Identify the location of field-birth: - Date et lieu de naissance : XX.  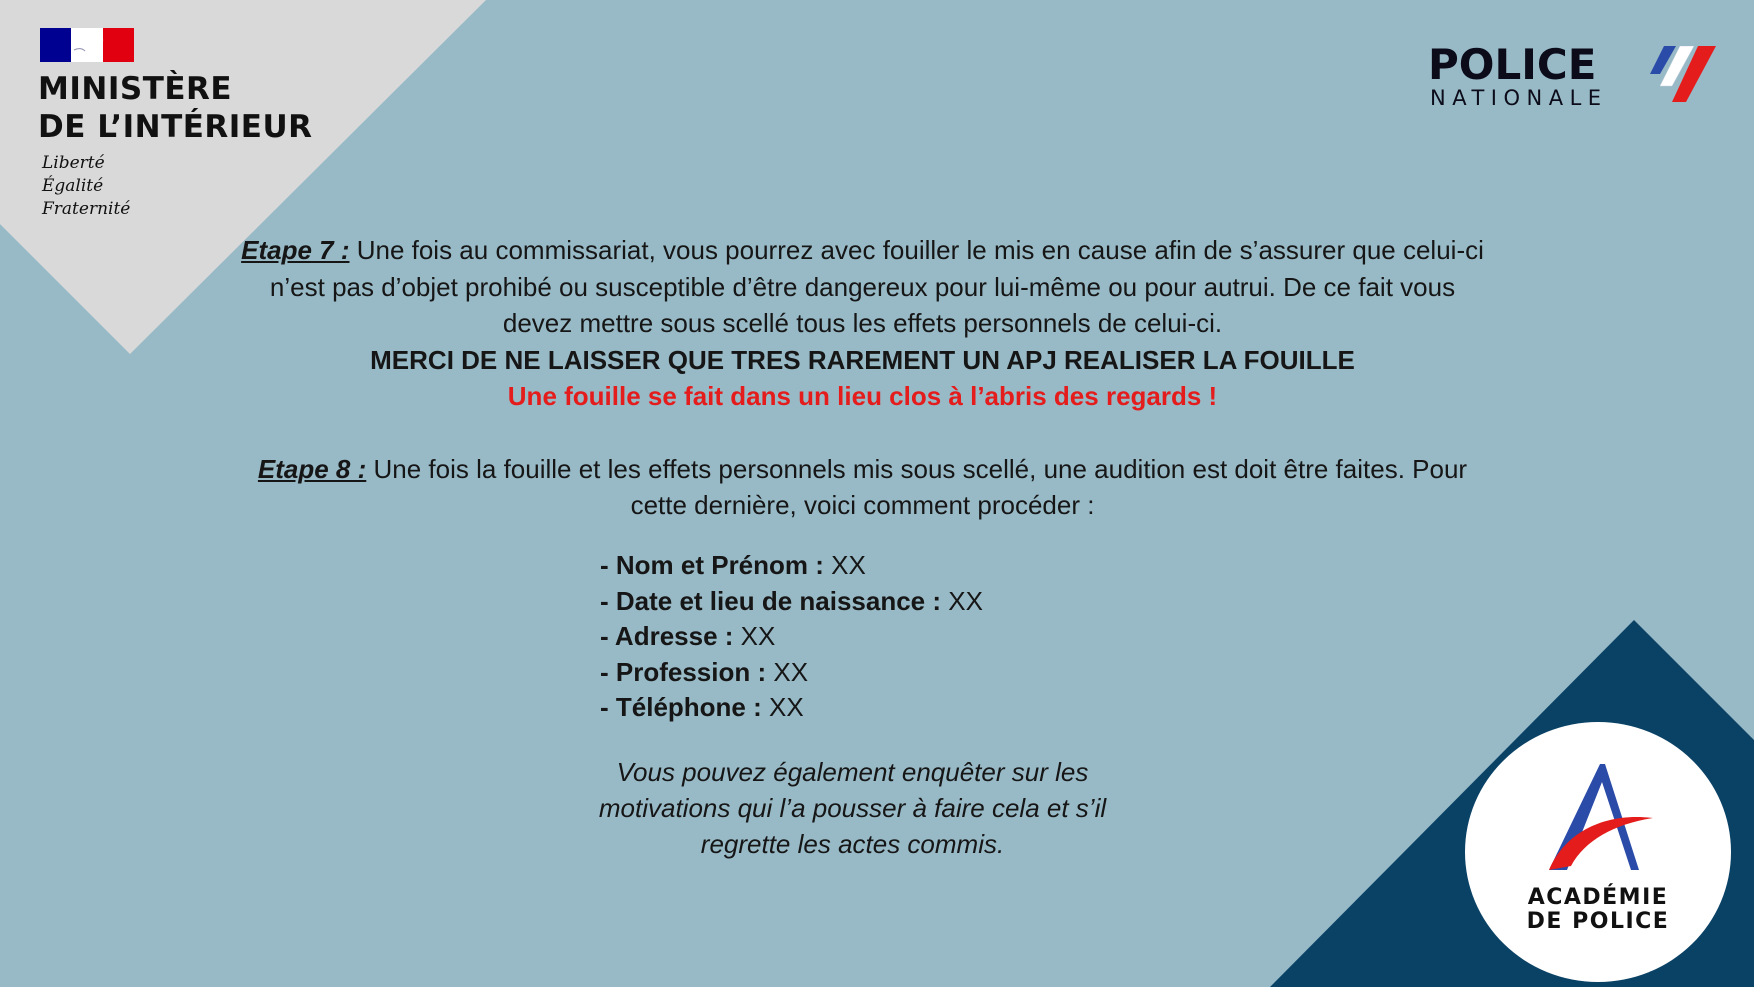
(791, 602).